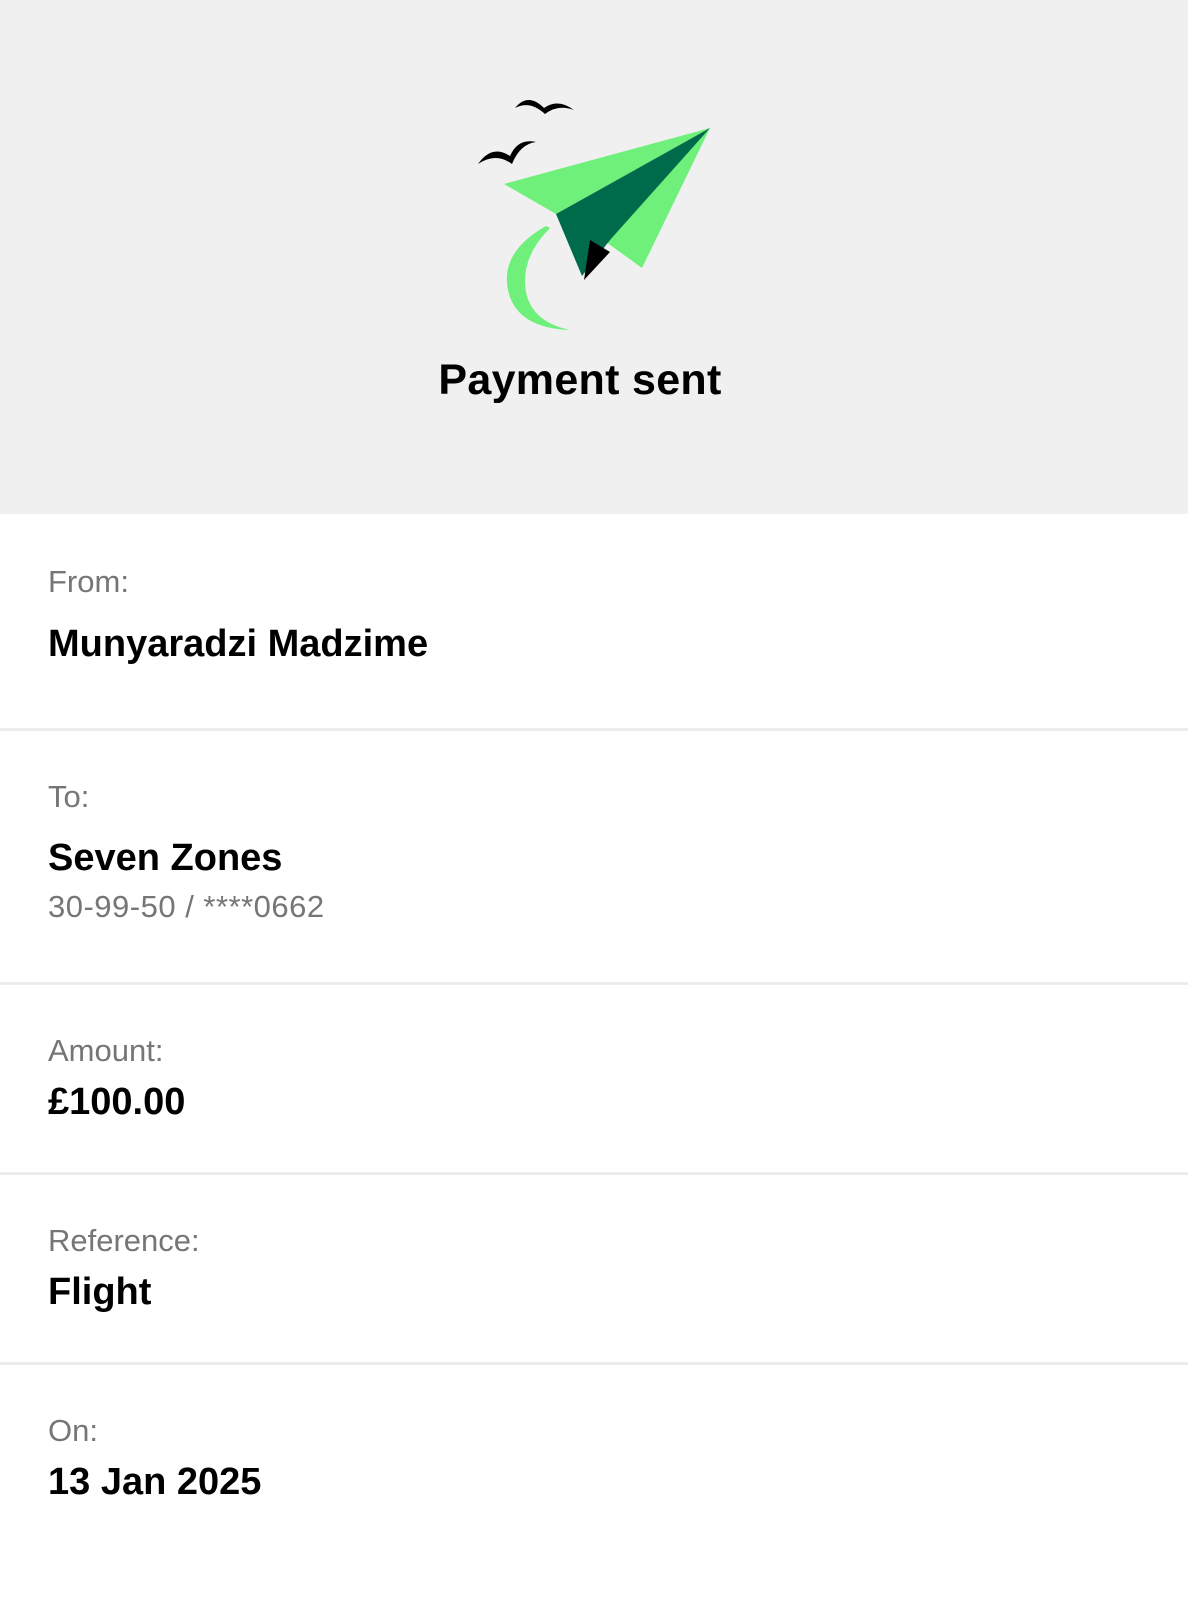 This screenshot has height=1600, width=1188. Describe the element at coordinates (100, 1292) in the screenshot. I see `reference-value: Flight` at that location.